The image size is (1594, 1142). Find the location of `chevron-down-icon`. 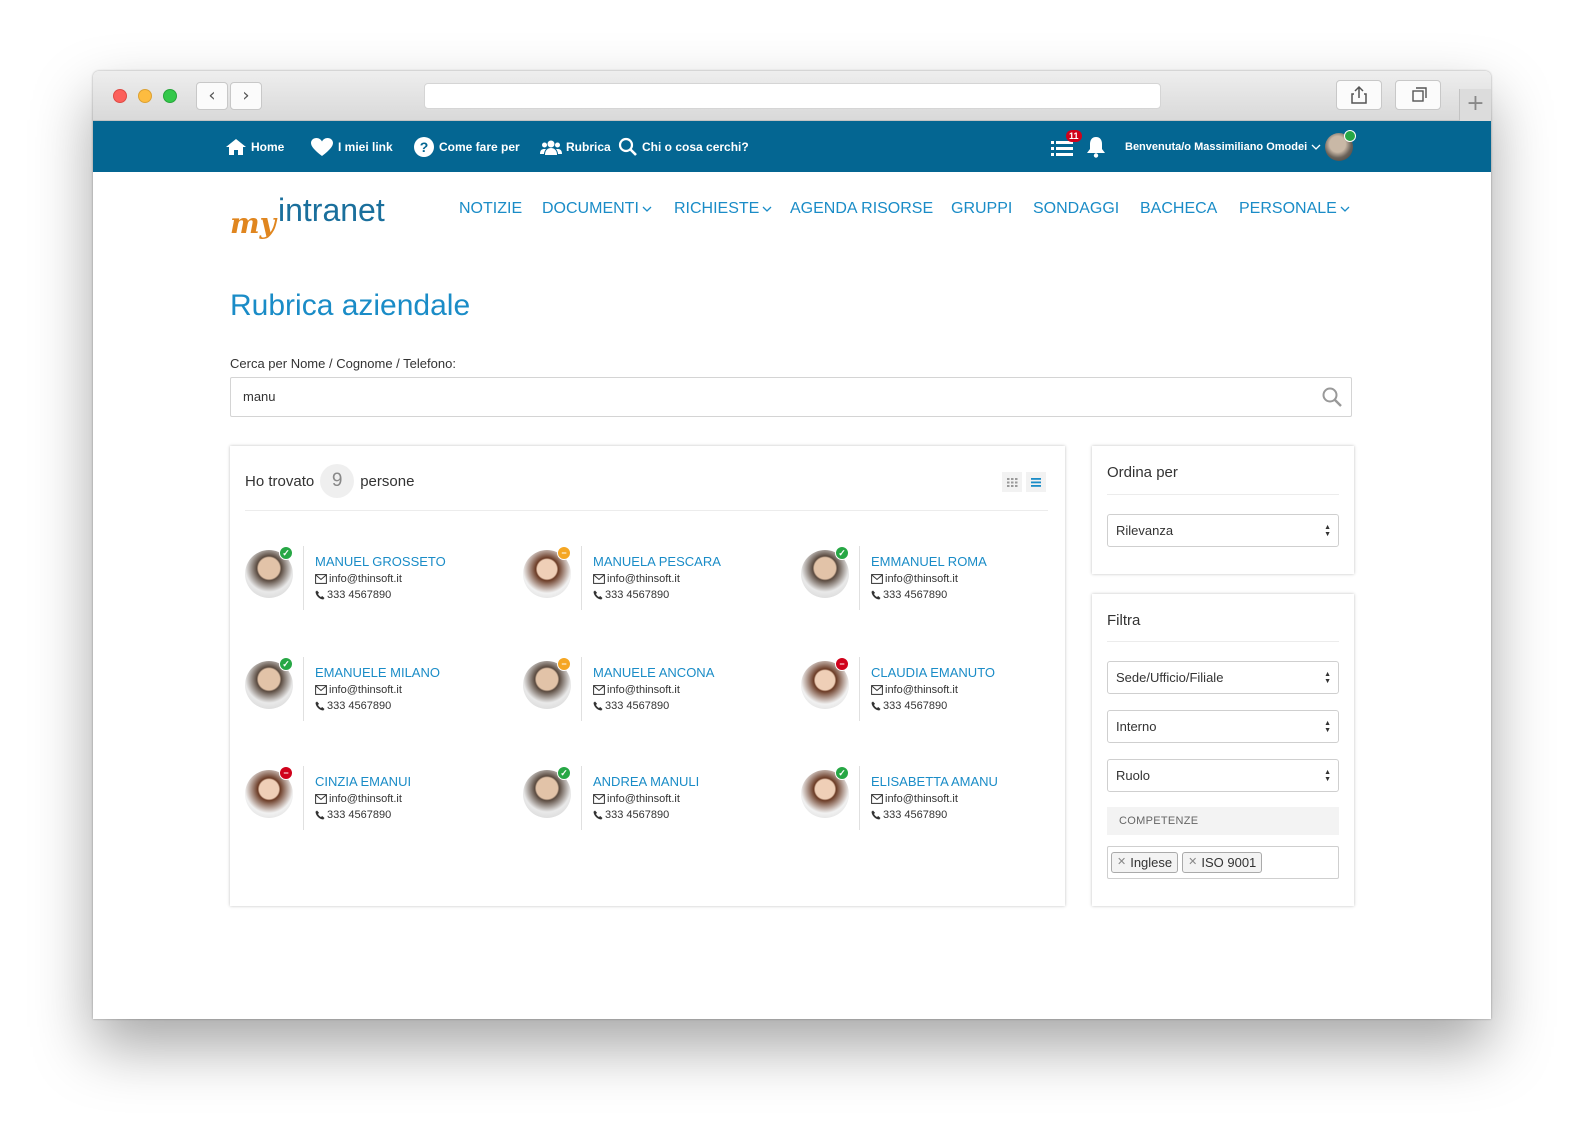

chevron-down-icon is located at coordinates (1316, 147).